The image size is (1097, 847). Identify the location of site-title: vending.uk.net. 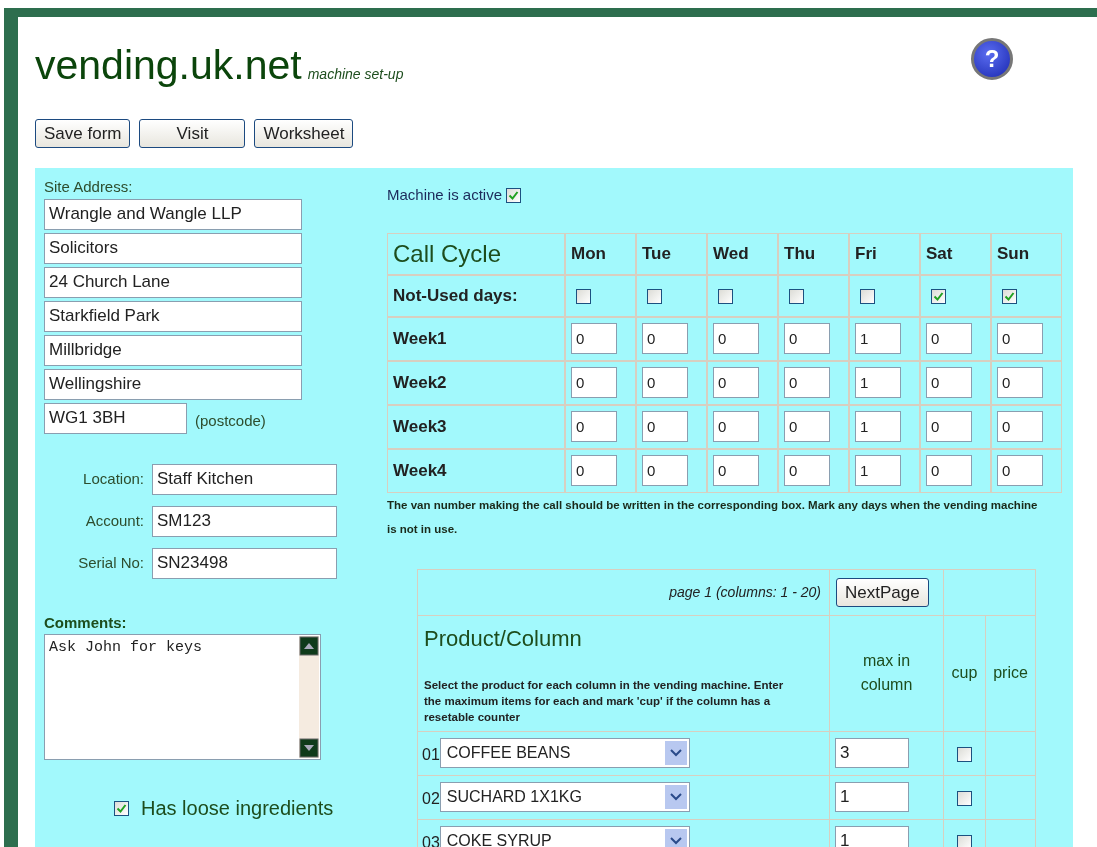
(168, 65).